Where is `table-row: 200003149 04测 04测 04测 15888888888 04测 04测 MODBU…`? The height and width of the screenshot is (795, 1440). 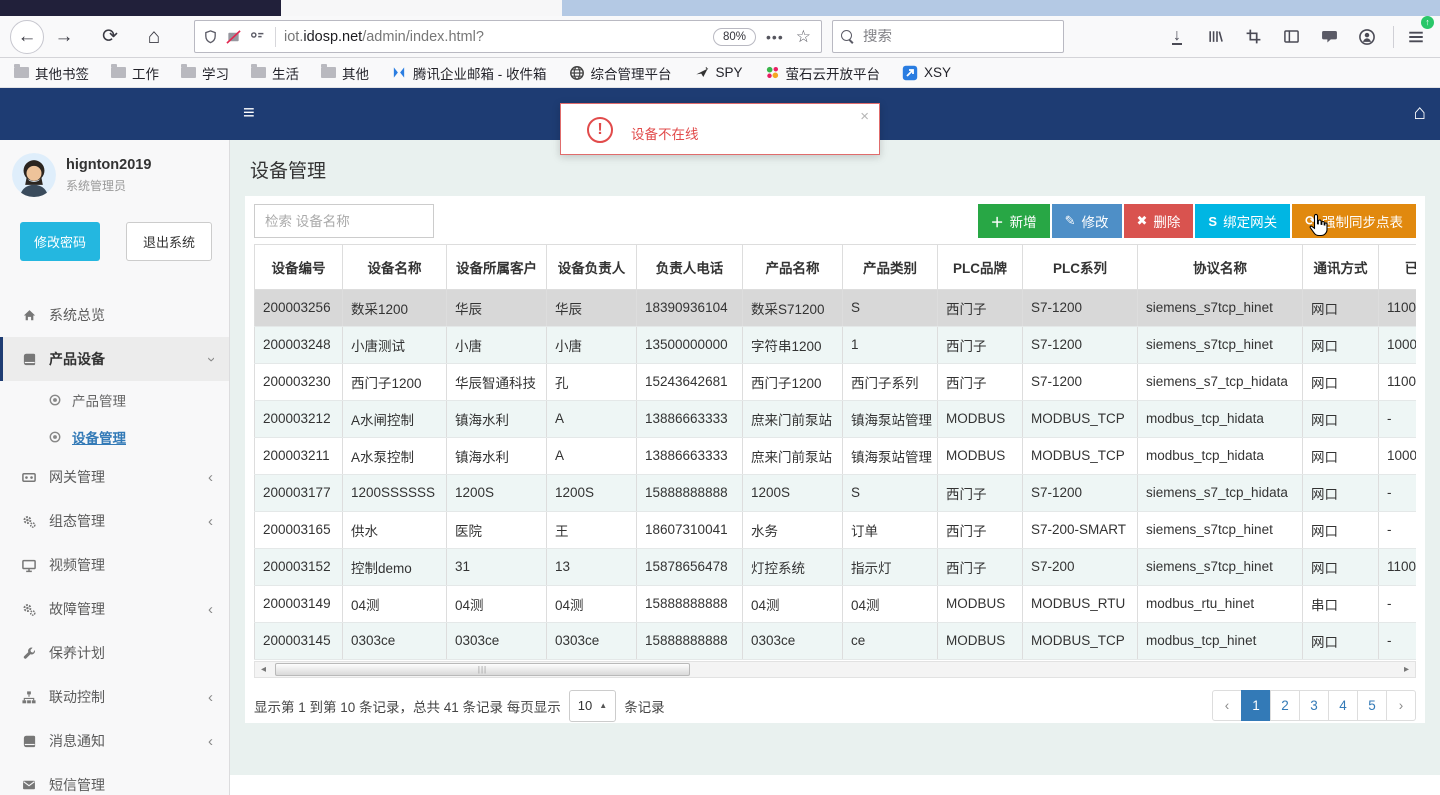 table-row: 200003149 04测 04测 04测 15888888888 04测 04测 MODBU… is located at coordinates (835, 603).